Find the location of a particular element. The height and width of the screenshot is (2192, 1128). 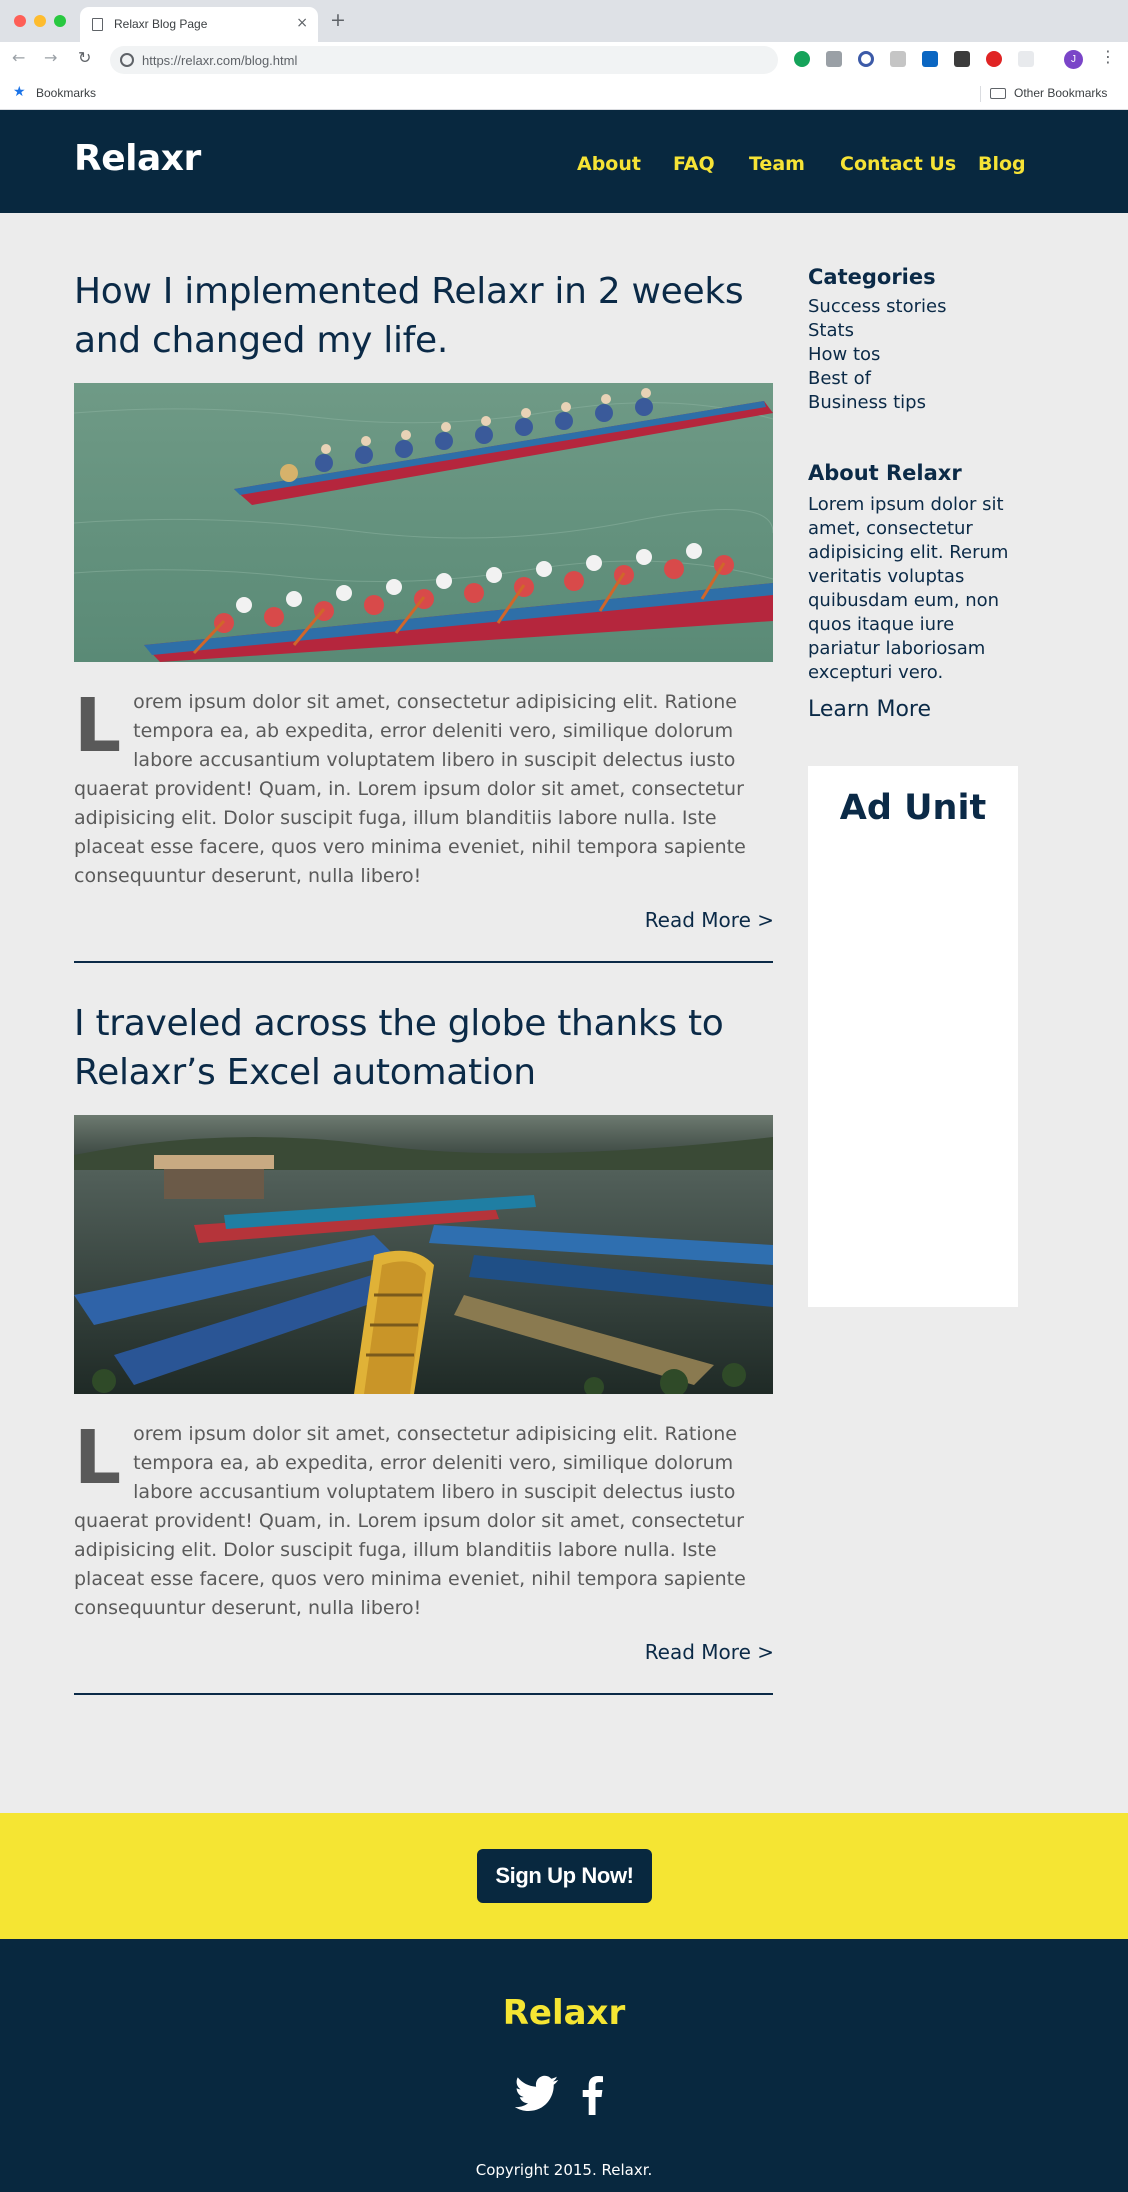

close-window-button is located at coordinates (20, 21).